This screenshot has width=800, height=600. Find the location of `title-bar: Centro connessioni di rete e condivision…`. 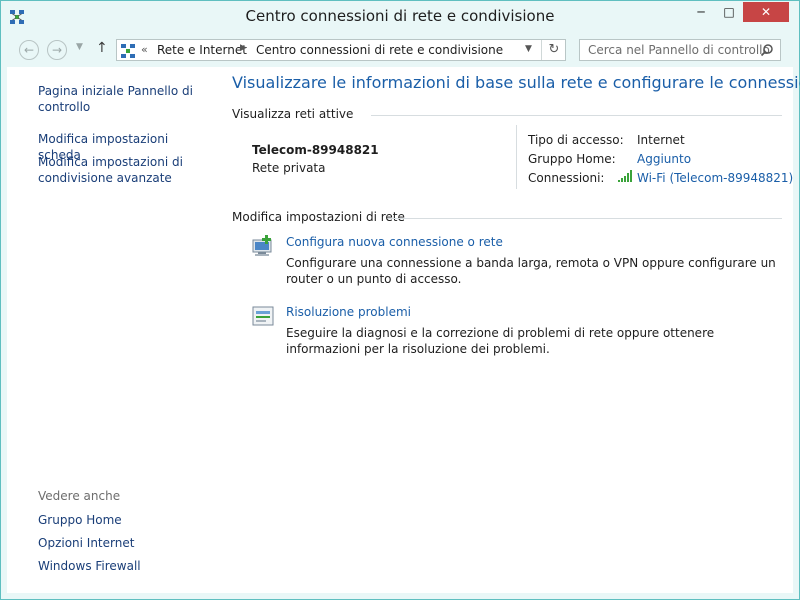

title-bar: Centro connessioni di rete e condivision… is located at coordinates (400, 17).